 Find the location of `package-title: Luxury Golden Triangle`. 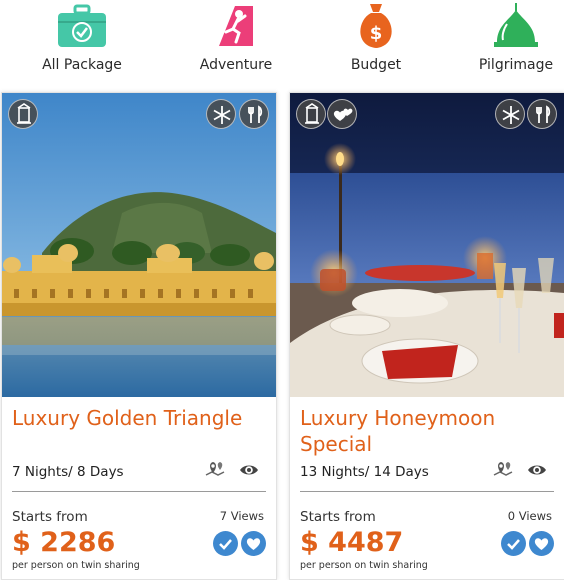

package-title: Luxury Golden Triangle is located at coordinates (140, 418).